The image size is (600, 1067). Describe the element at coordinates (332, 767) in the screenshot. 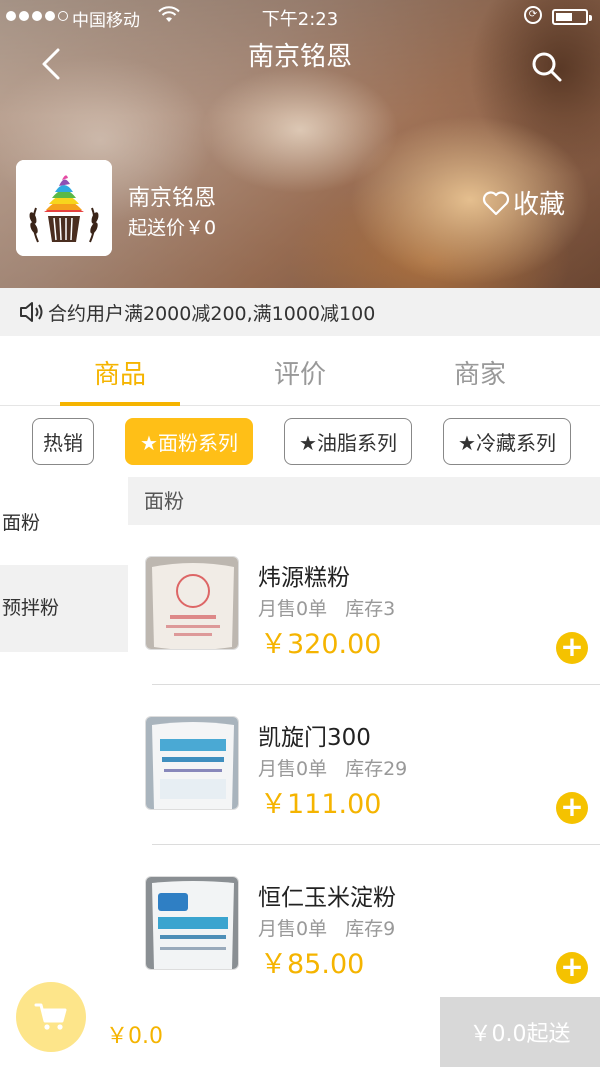

I see `product-meta: 月售0单 库存29` at that location.